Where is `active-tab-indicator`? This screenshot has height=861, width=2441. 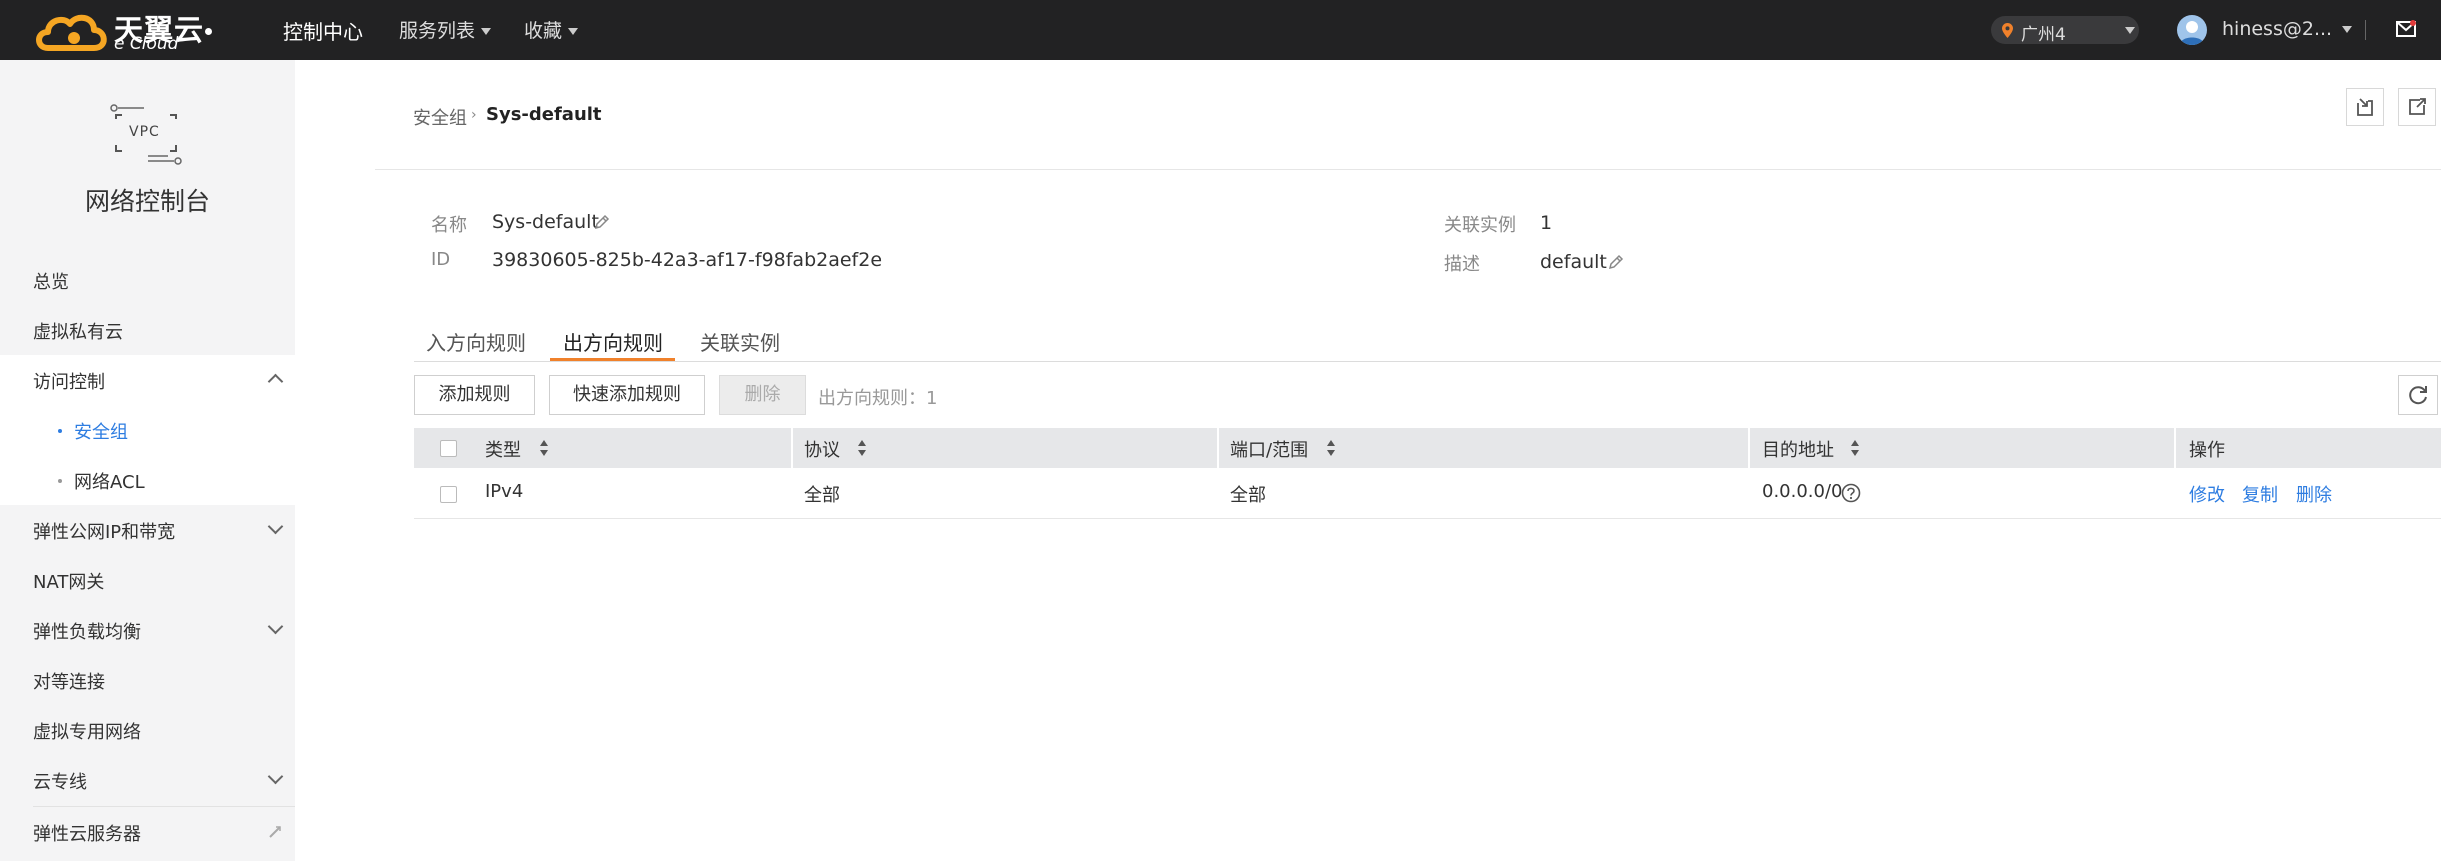 active-tab-indicator is located at coordinates (612, 359).